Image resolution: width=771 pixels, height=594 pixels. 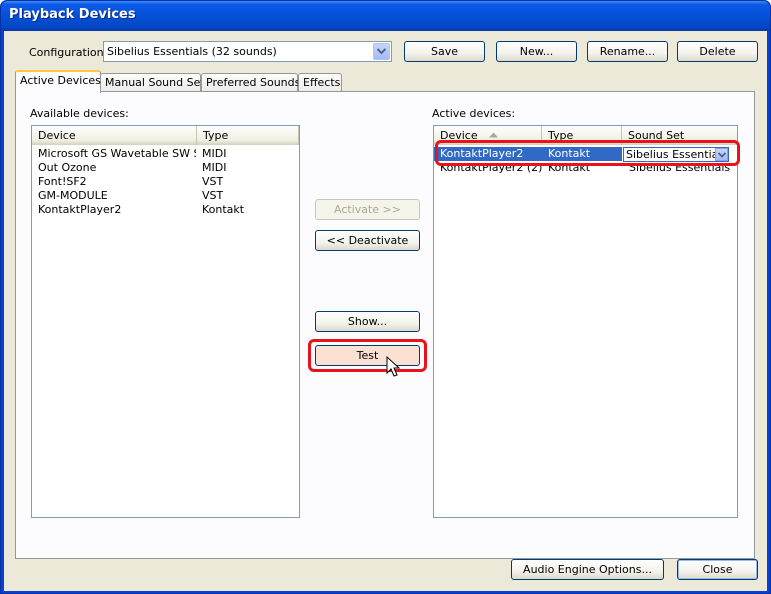 I want to click on chevron-down-icon, so click(x=381, y=51).